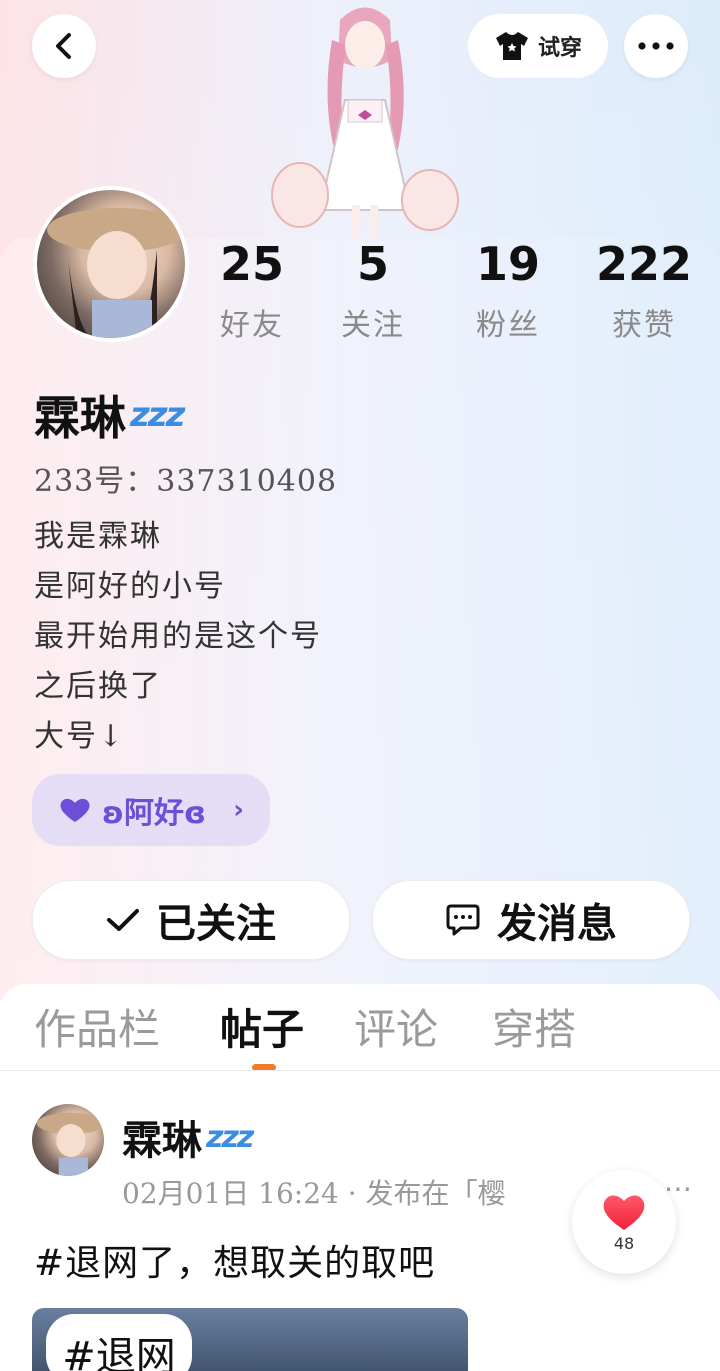 This screenshot has width=720, height=1371. What do you see at coordinates (511, 46) in the screenshot?
I see `shirt-icon` at bounding box center [511, 46].